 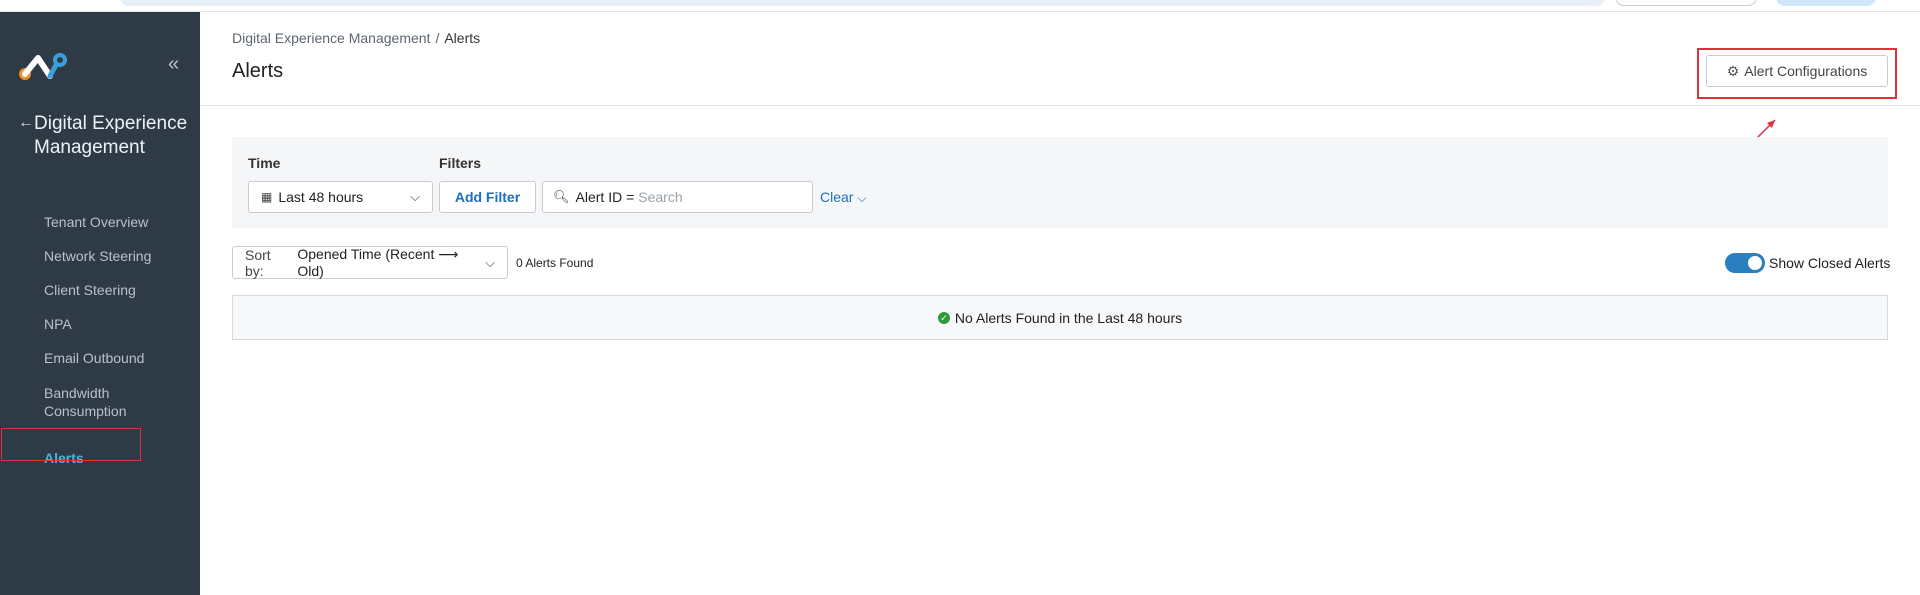 What do you see at coordinates (1830, 263) in the screenshot?
I see `show-closed-alerts-label: Show Closed Alerts` at bounding box center [1830, 263].